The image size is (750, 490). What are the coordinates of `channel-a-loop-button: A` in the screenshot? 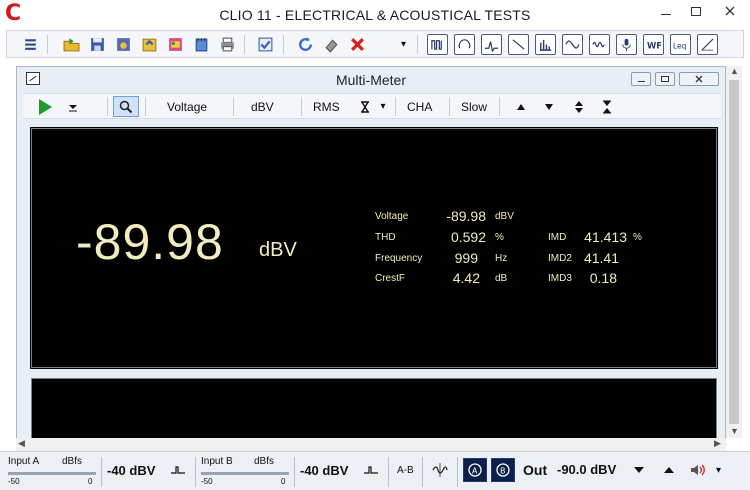 It's located at (475, 470).